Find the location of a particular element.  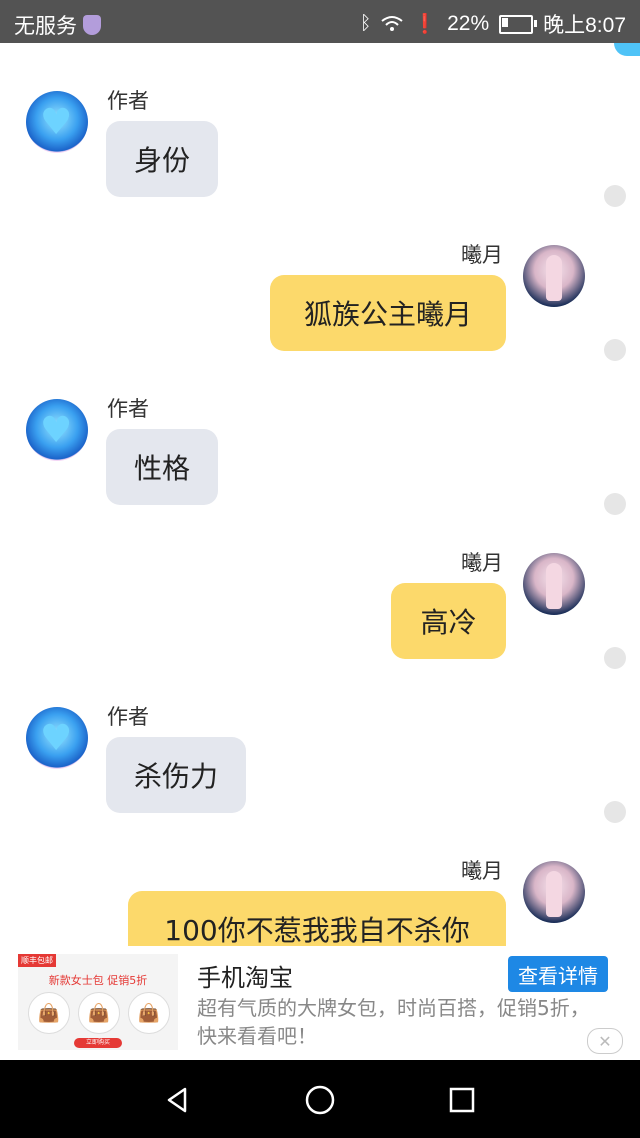

navigation-bar is located at coordinates (320, 1099).